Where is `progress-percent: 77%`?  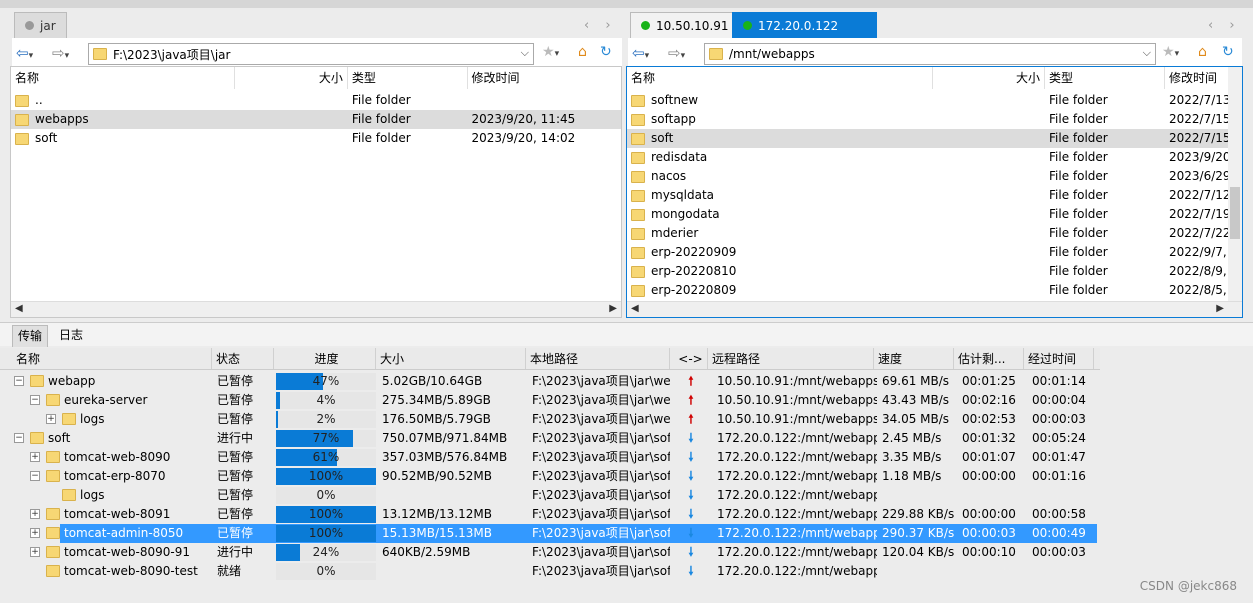 progress-percent: 77% is located at coordinates (326, 438).